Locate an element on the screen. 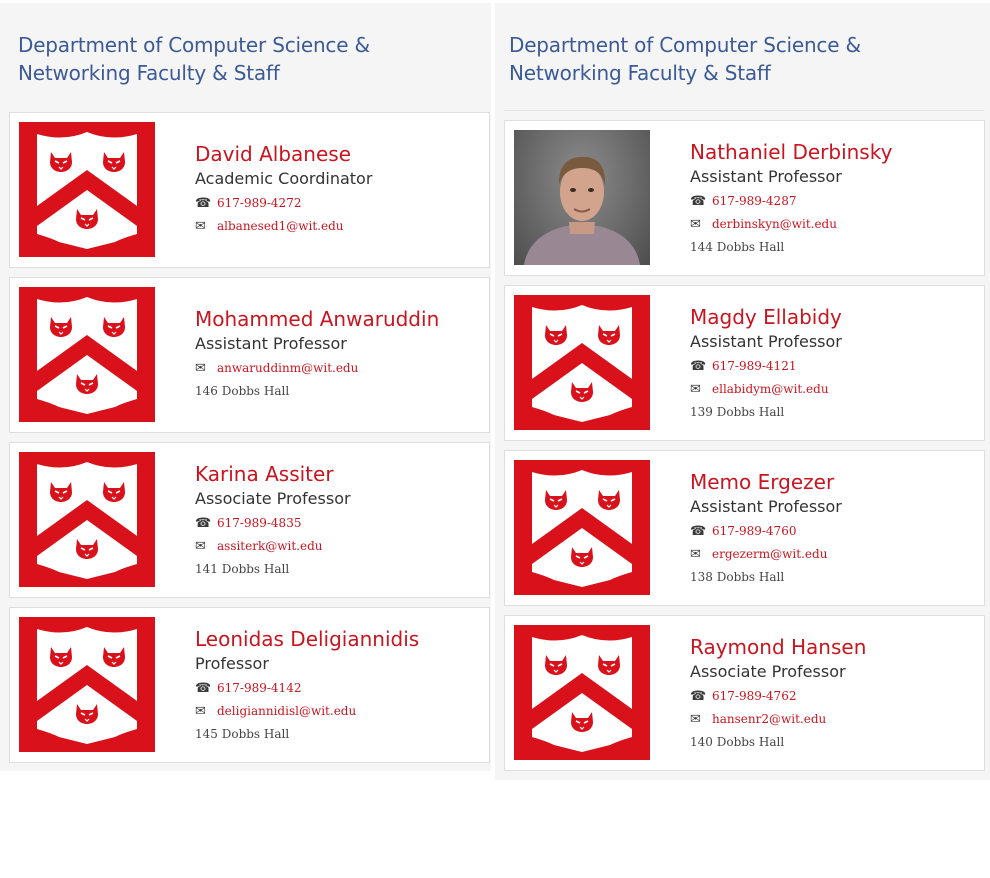  office-location: 140 Dobbs Hall is located at coordinates (737, 742).